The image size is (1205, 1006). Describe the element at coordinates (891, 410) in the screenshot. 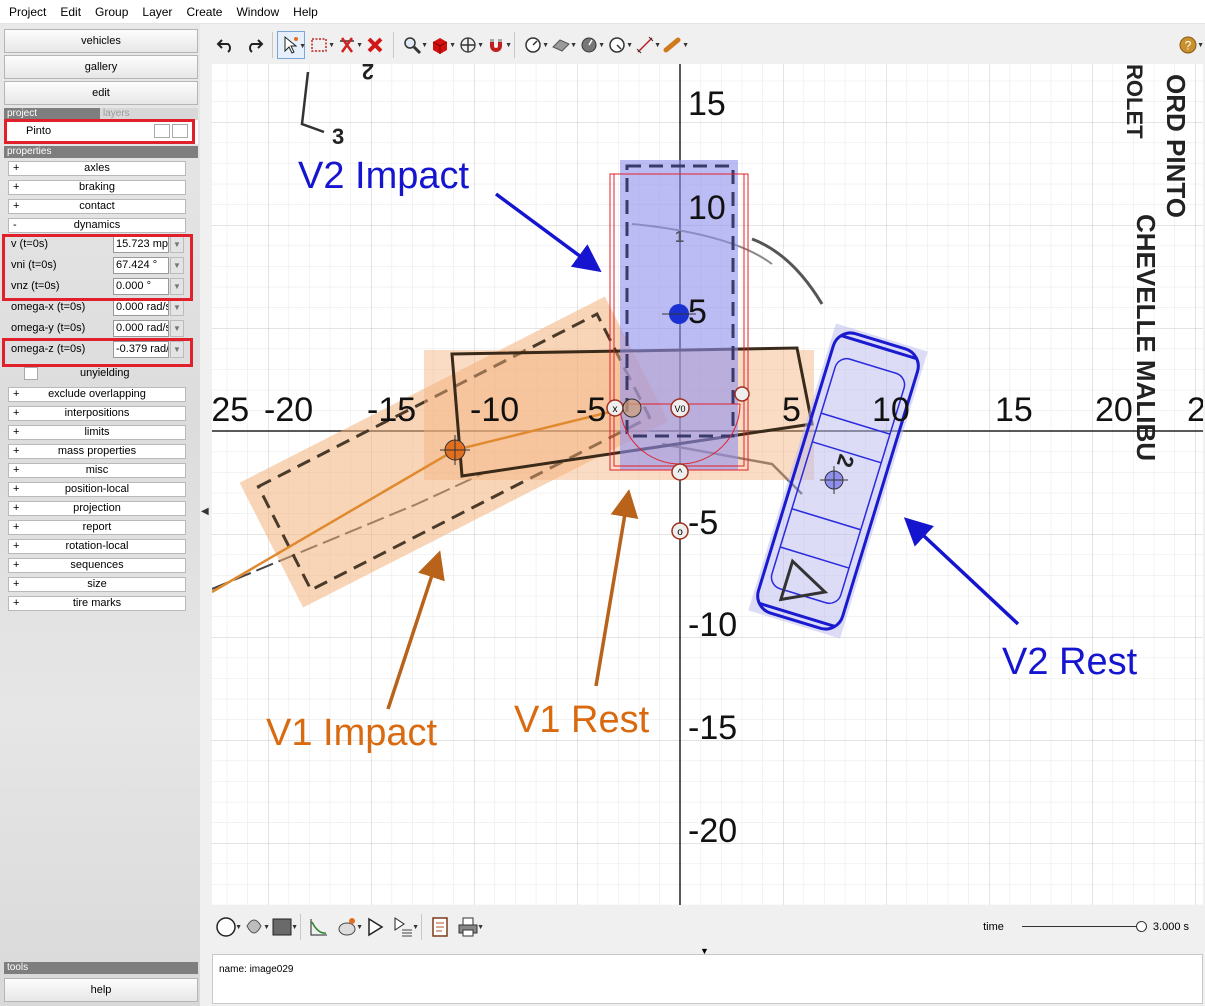

I see `x-tick: 10` at that location.